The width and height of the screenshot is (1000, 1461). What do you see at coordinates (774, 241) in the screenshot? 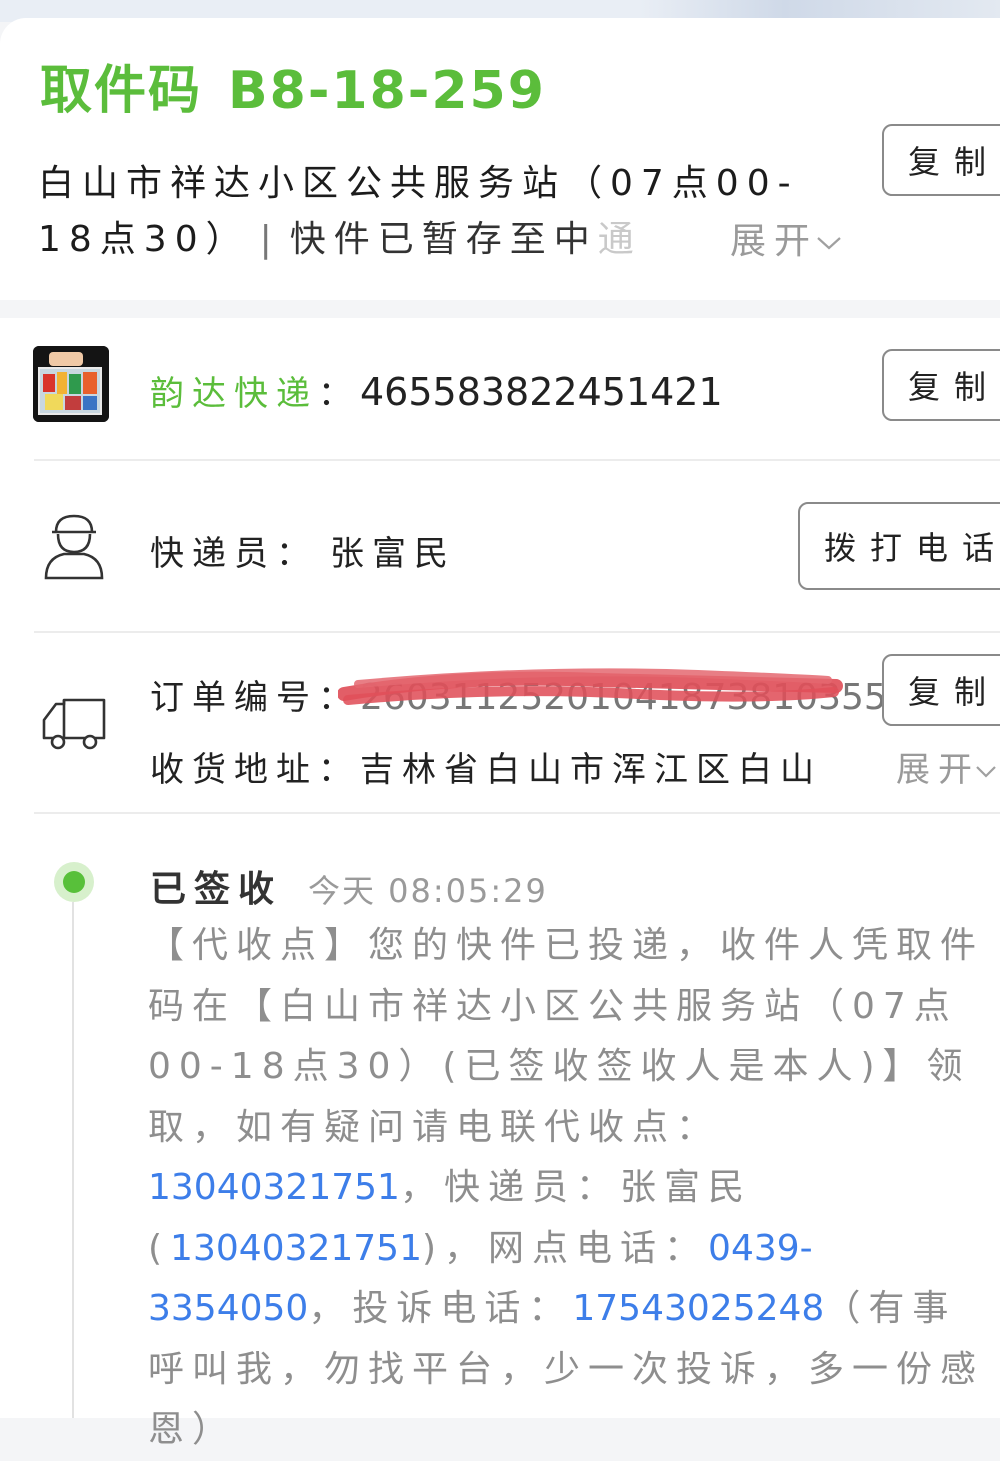
I see `pickup-expand-label: 展开` at bounding box center [774, 241].